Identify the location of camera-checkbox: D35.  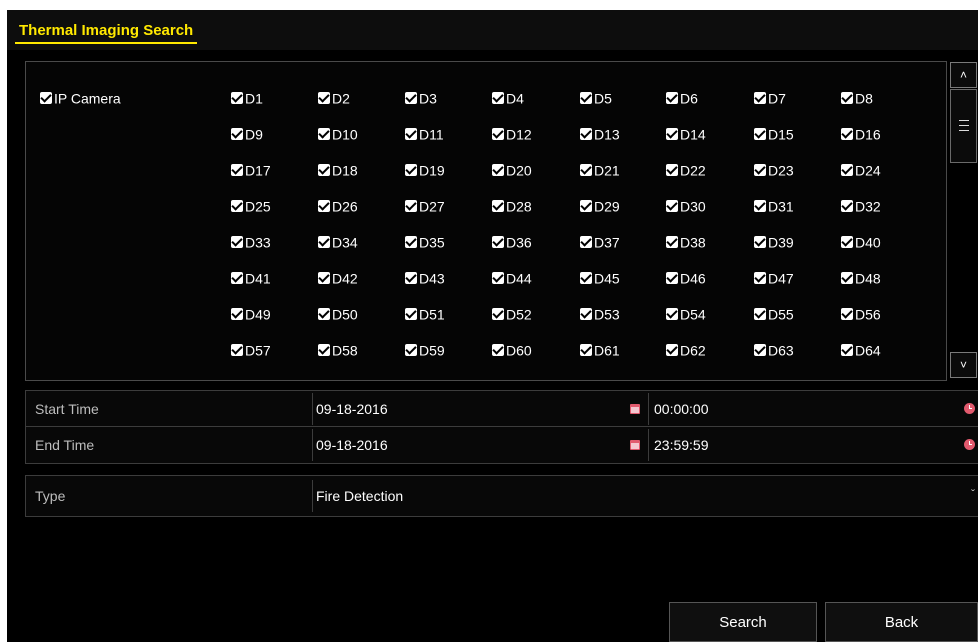
(425, 241).